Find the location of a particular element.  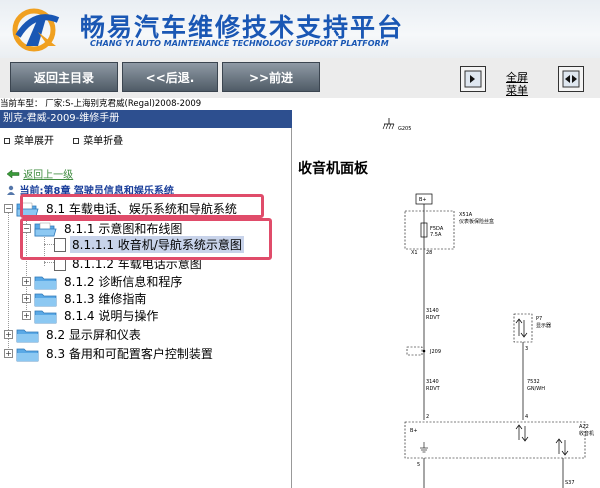

pin4-label: 4 is located at coordinates (526, 417).